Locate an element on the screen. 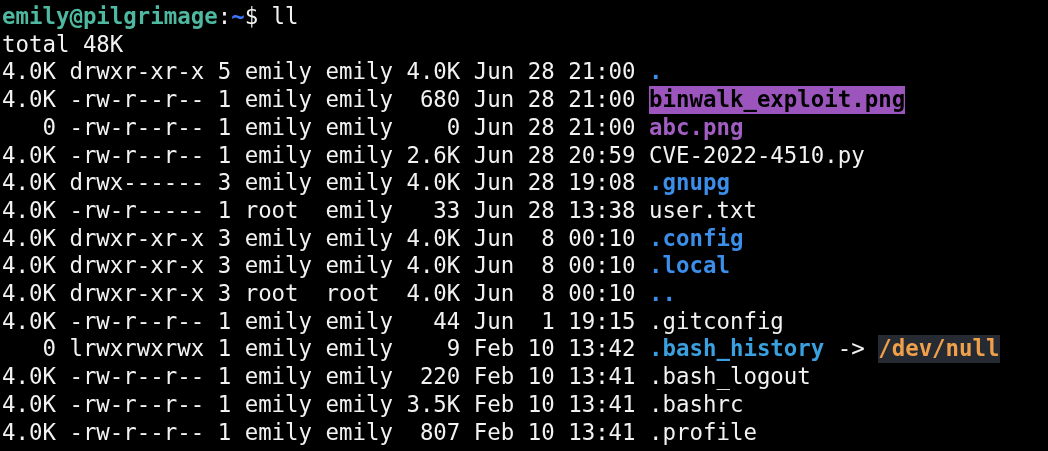 Image resolution: width=1048 pixels, height=451 pixels. file-info: 4.0K drwx------ 3 emily emily 4.0K Jun 28 19:08 is located at coordinates (319, 183).